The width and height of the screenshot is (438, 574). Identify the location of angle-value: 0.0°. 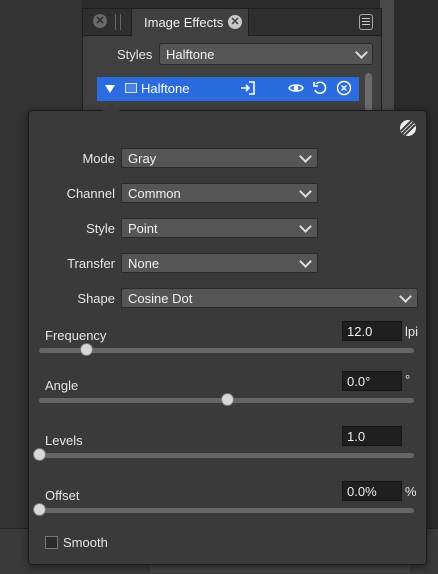
(359, 381).